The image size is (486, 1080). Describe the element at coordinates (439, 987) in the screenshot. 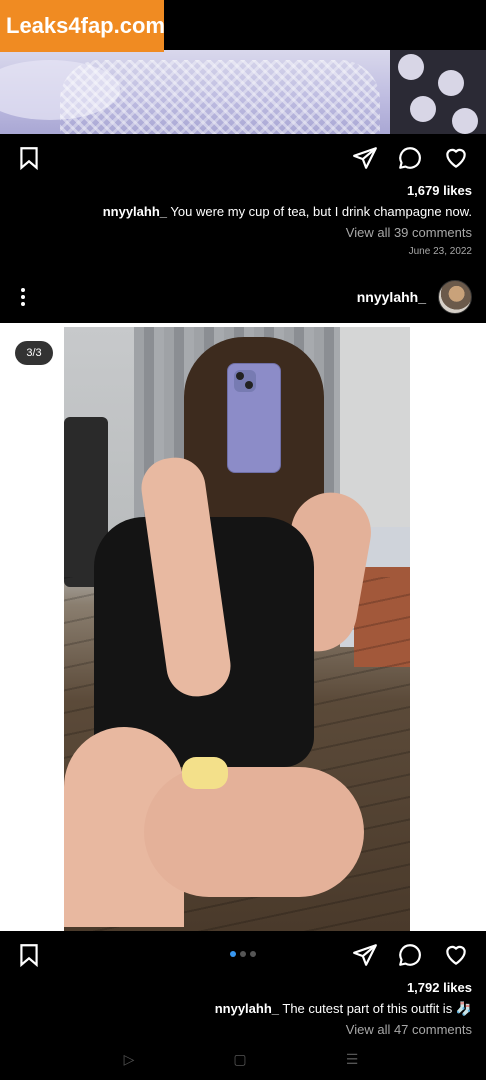

I see `likes-count: 1,792 likes` at that location.